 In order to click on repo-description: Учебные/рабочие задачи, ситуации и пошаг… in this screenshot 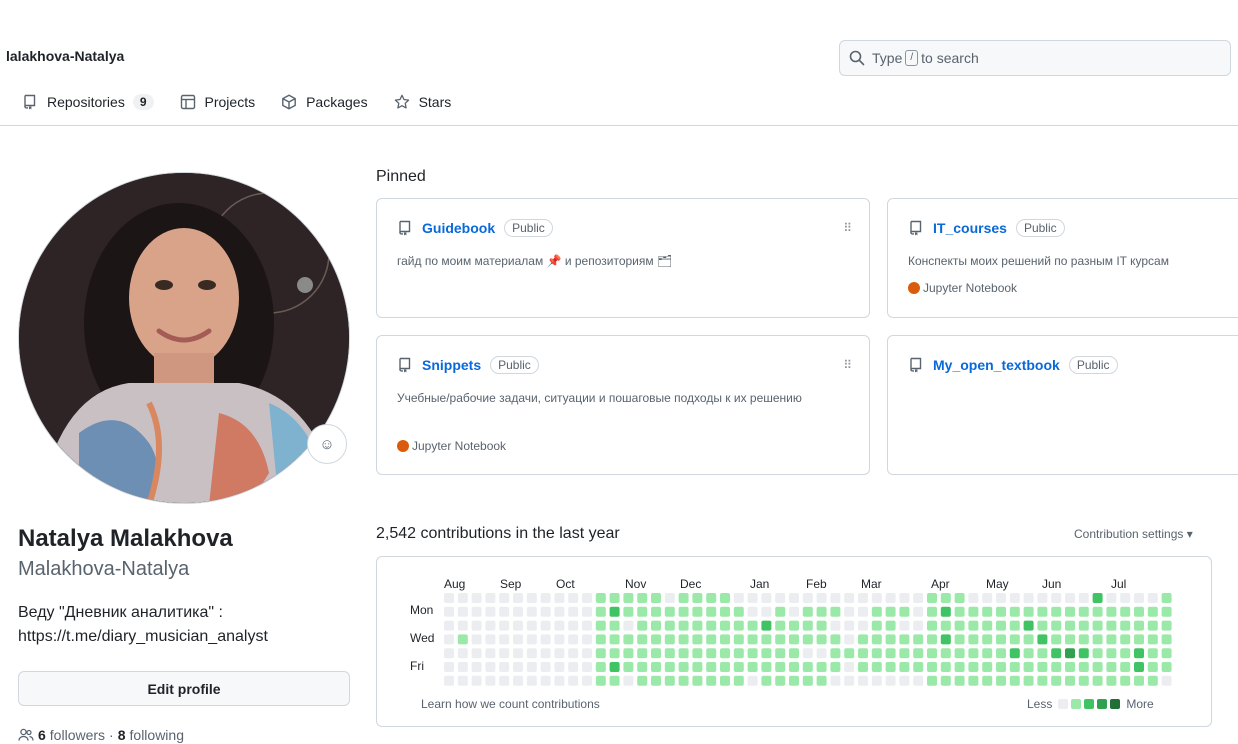, I will do `click(599, 398)`.